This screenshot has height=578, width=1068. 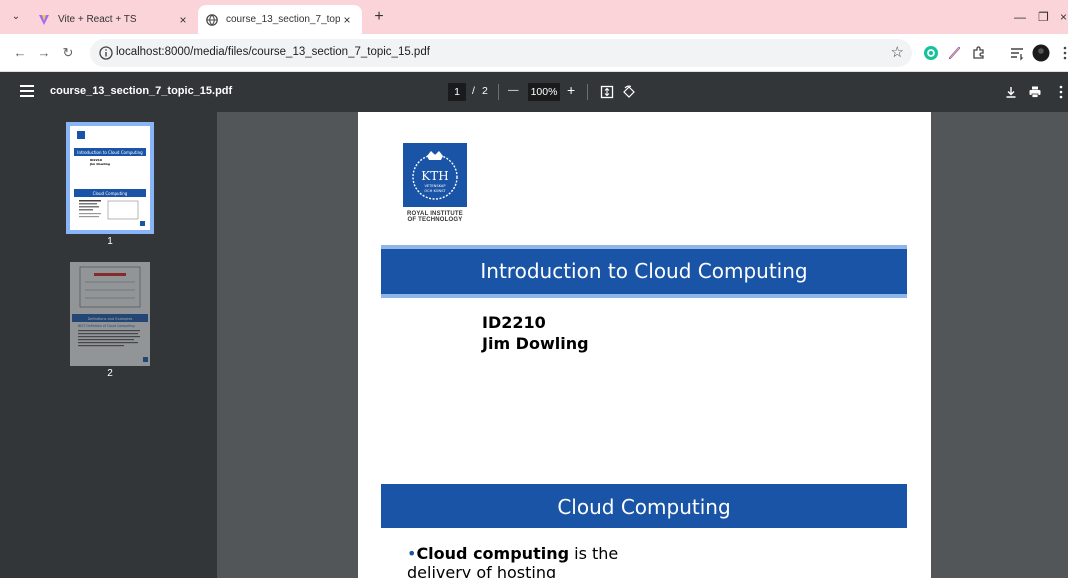 What do you see at coordinates (955, 53) in the screenshot?
I see `pen-extension-icon` at bounding box center [955, 53].